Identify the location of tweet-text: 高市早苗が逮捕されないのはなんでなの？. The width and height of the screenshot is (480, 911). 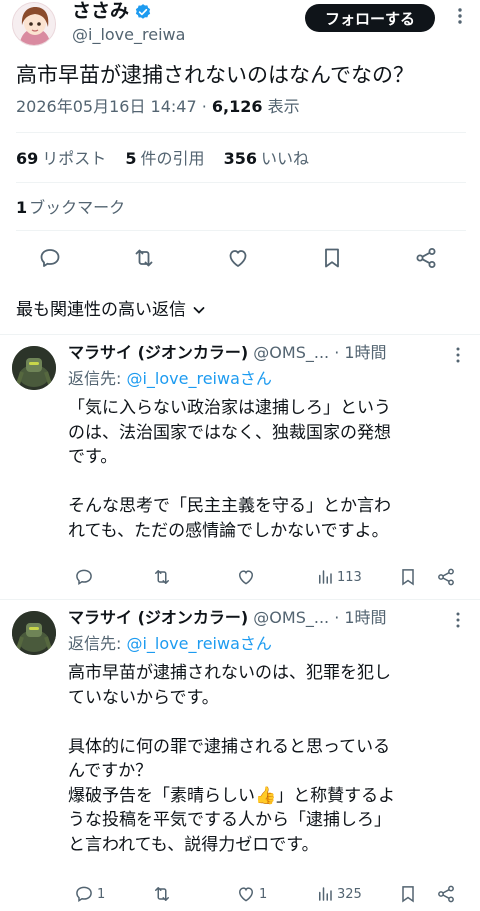
(215, 75).